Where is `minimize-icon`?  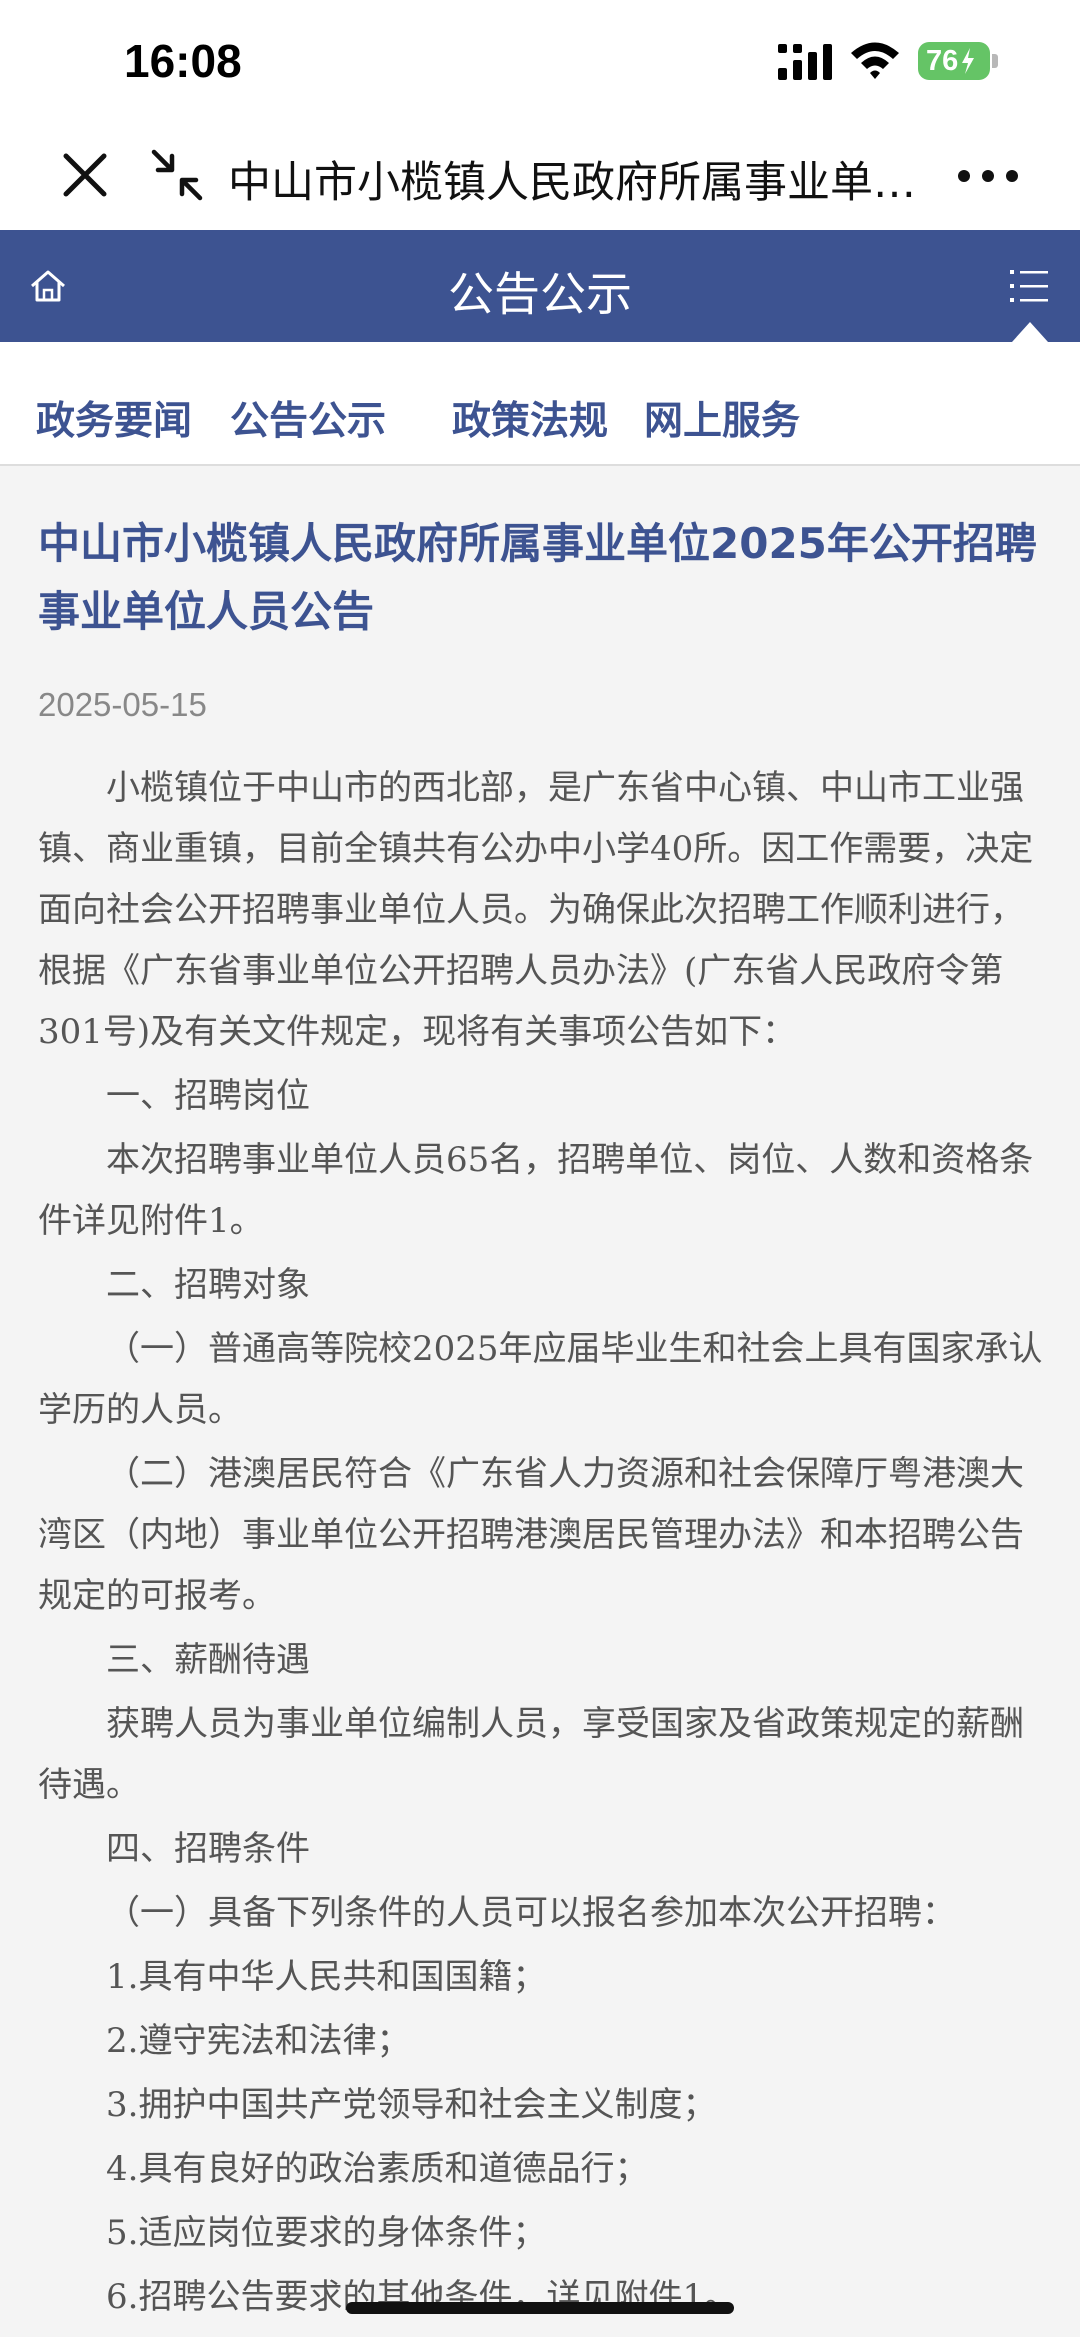
minimize-icon is located at coordinates (177, 175).